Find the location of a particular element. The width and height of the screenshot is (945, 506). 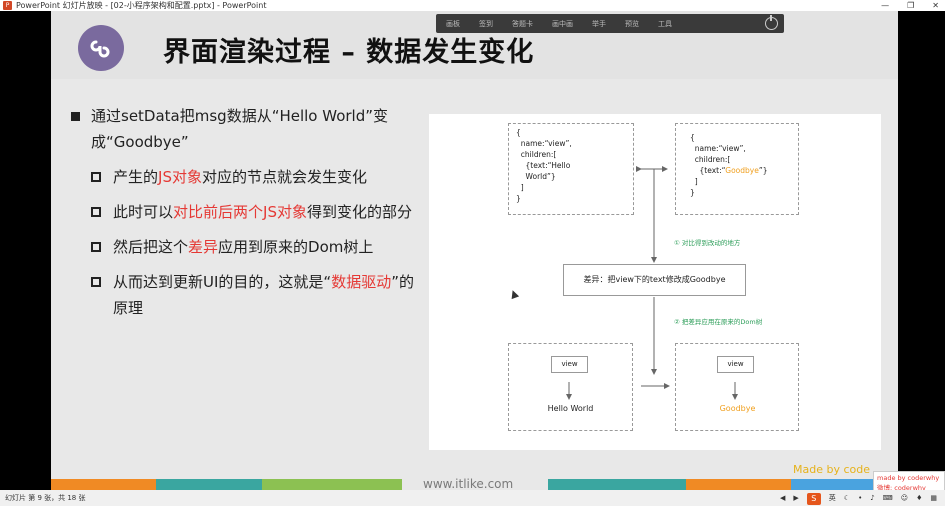

system-tray: ◀ ▶ S 英 ☾ • ♪ ⌨ ☺ ♦ ▦ is located at coordinates (858, 498).